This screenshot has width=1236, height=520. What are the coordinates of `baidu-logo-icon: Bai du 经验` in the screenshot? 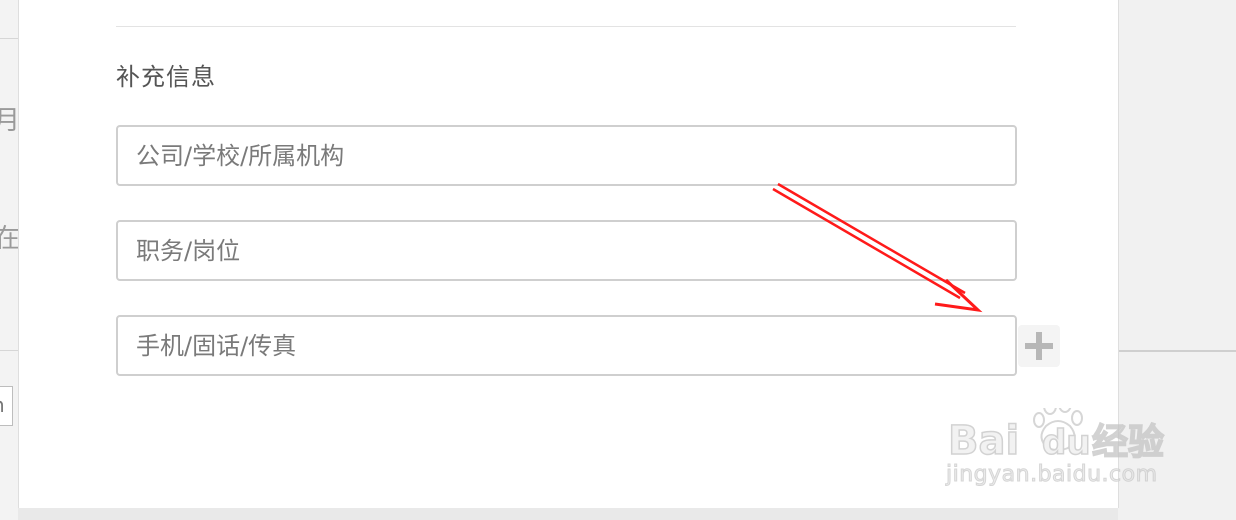 It's located at (1056, 434).